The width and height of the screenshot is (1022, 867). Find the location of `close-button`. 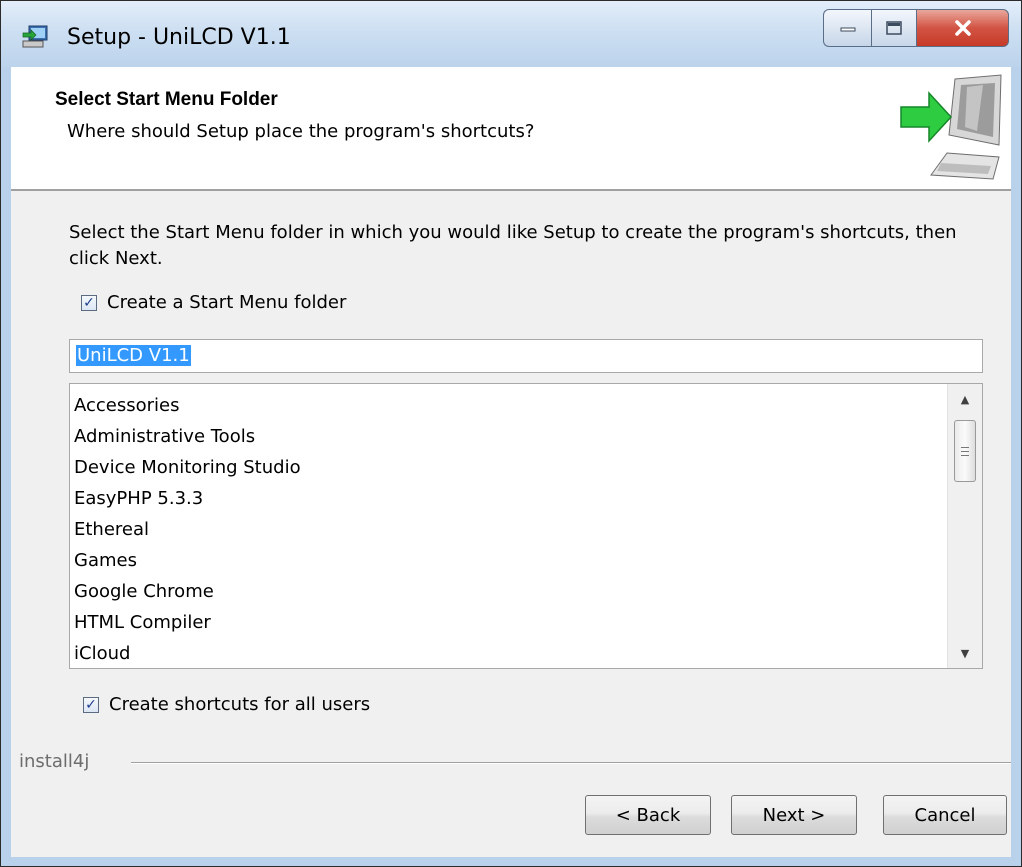

close-button is located at coordinates (963, 28).